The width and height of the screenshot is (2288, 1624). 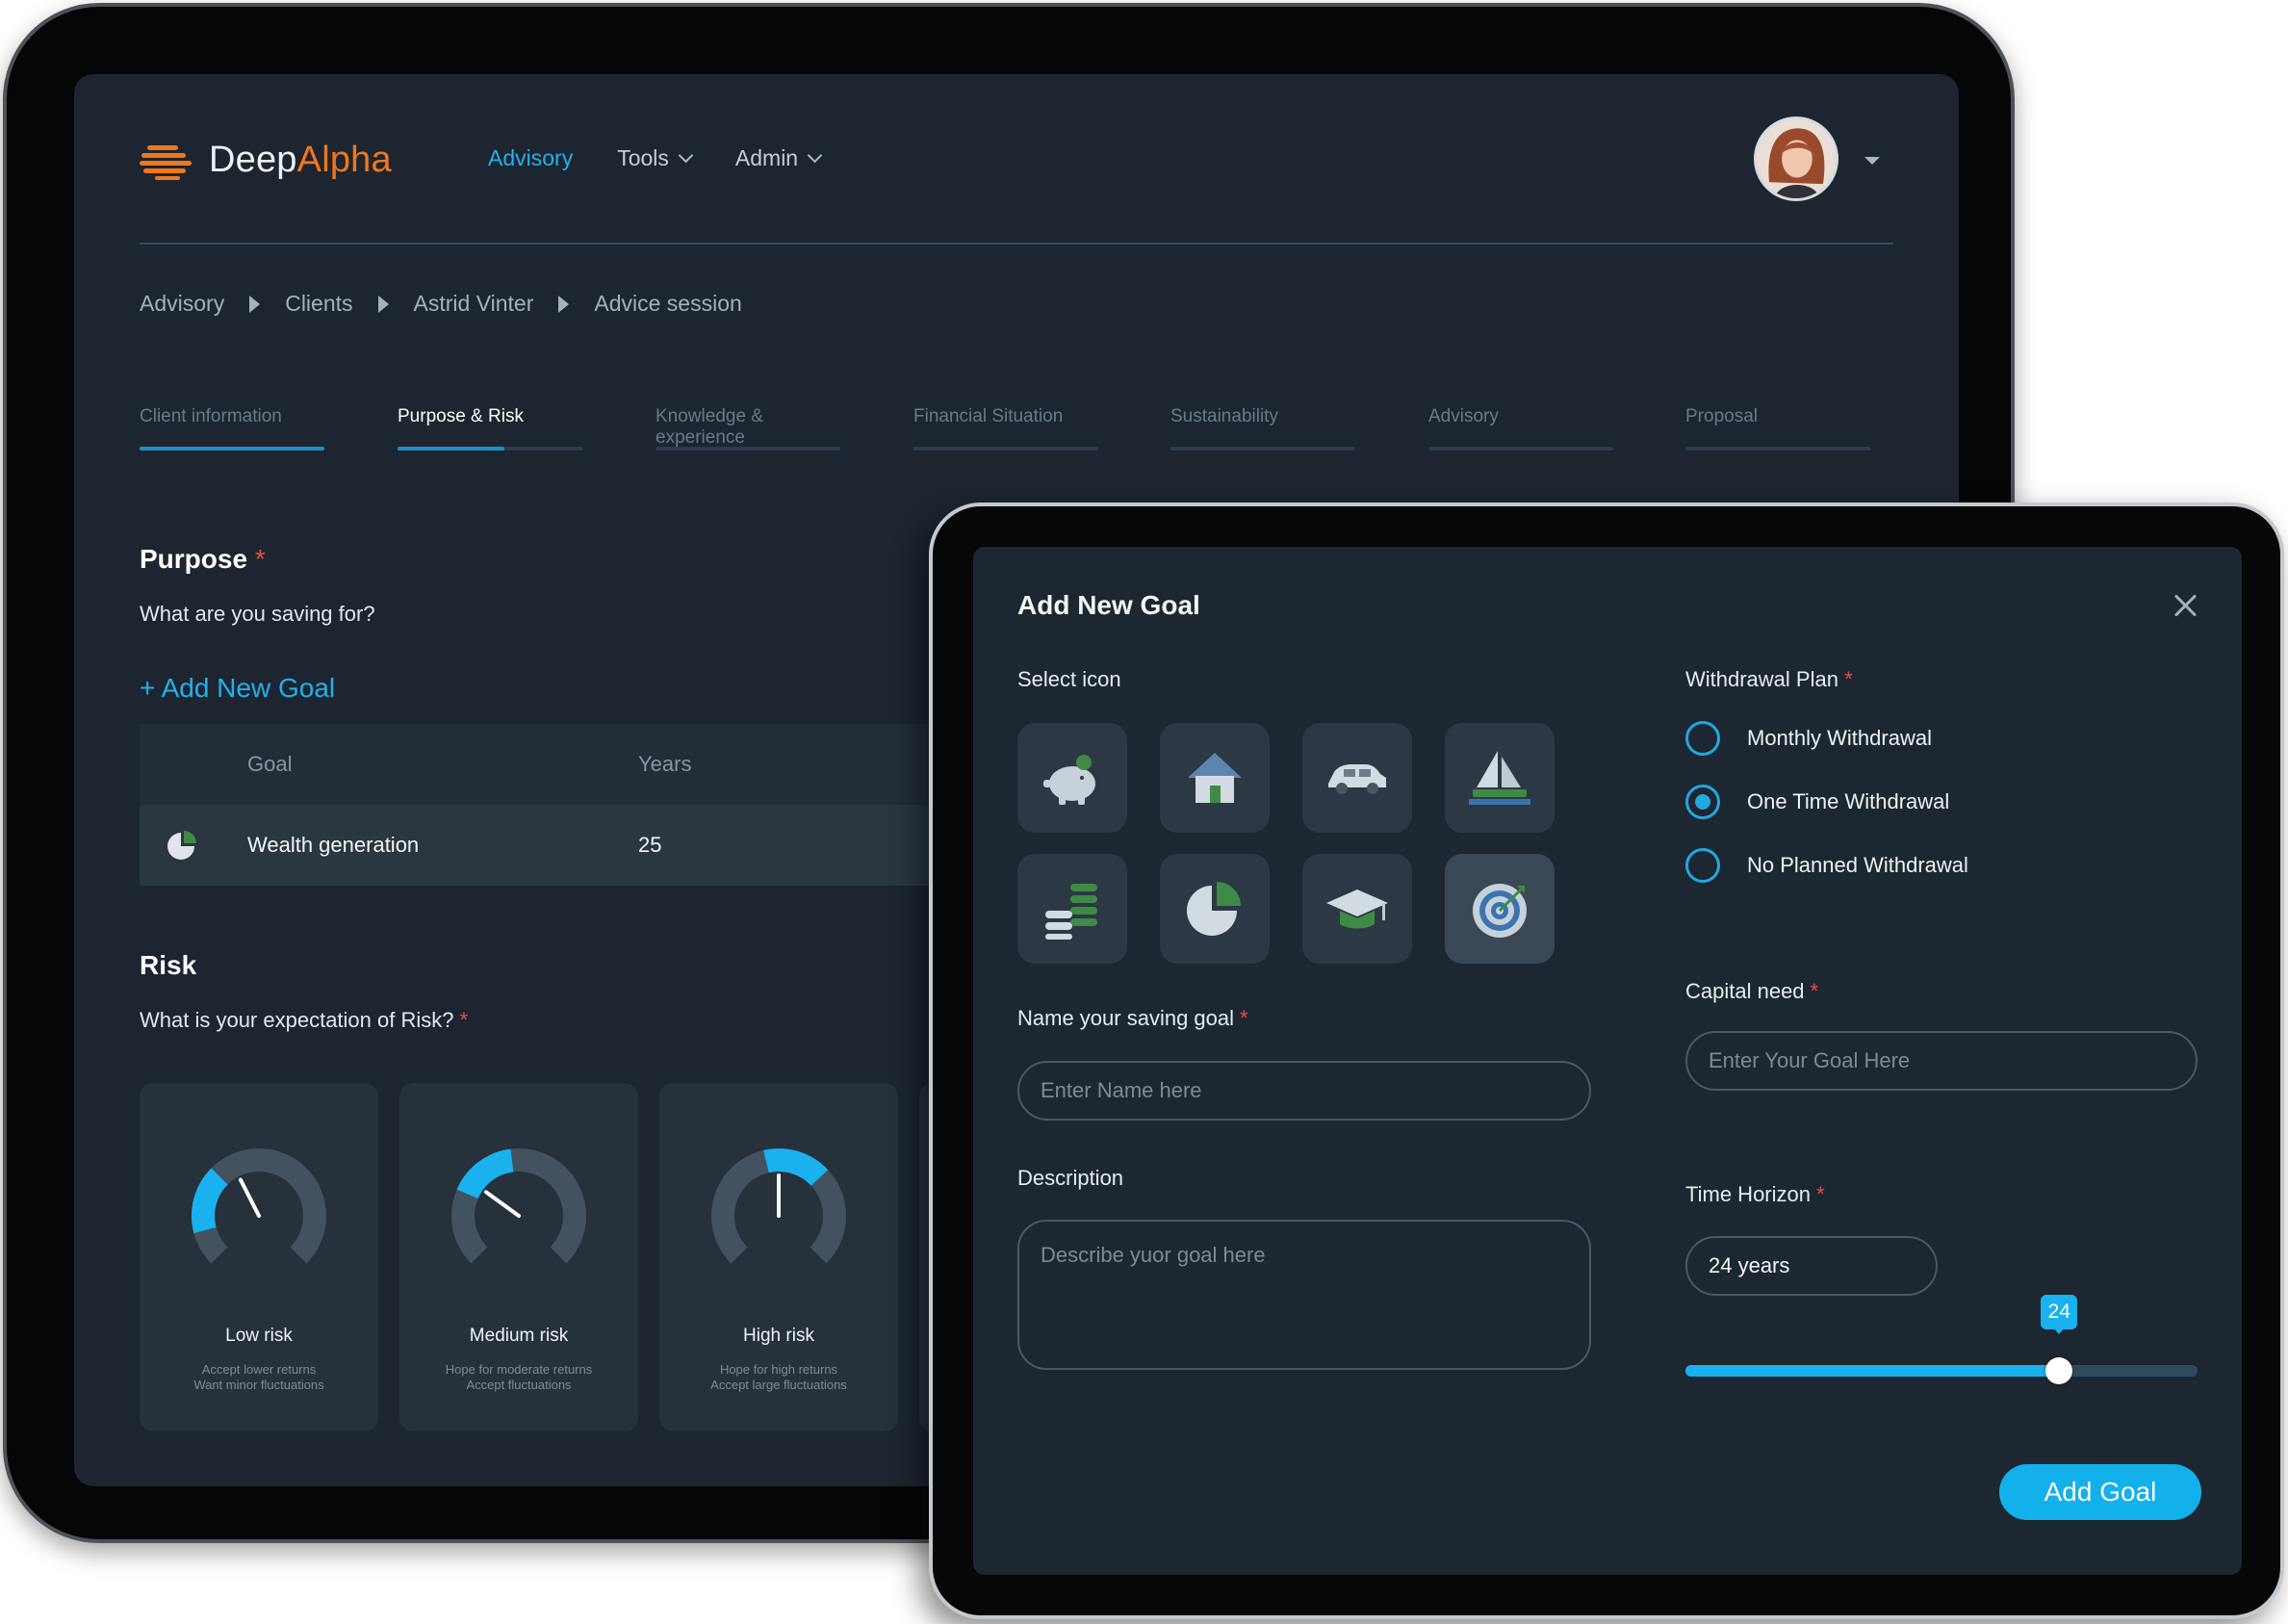 I want to click on radio-one-time-withdrawal: One Time Withdrawal, so click(x=1817, y=802).